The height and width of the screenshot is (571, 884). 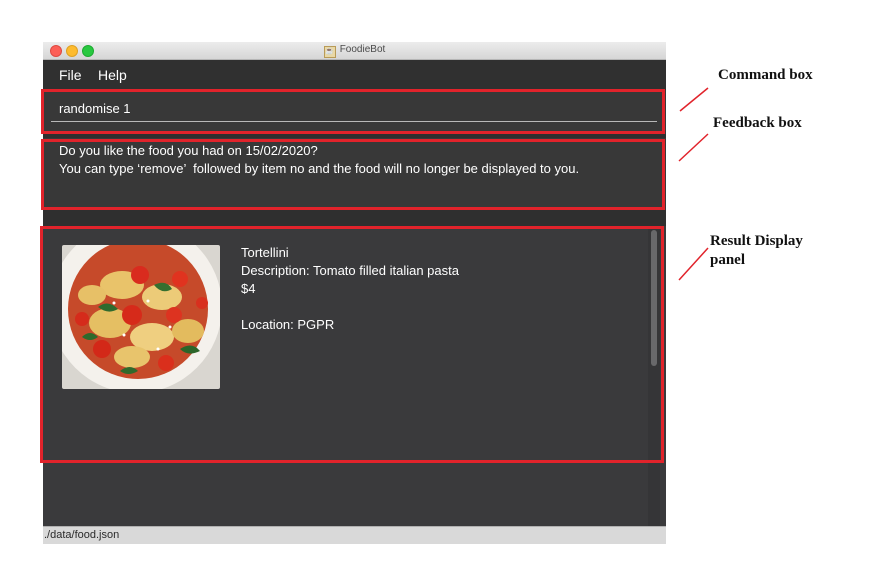 What do you see at coordinates (354, 75) in the screenshot?
I see `menu-bar: File Help` at bounding box center [354, 75].